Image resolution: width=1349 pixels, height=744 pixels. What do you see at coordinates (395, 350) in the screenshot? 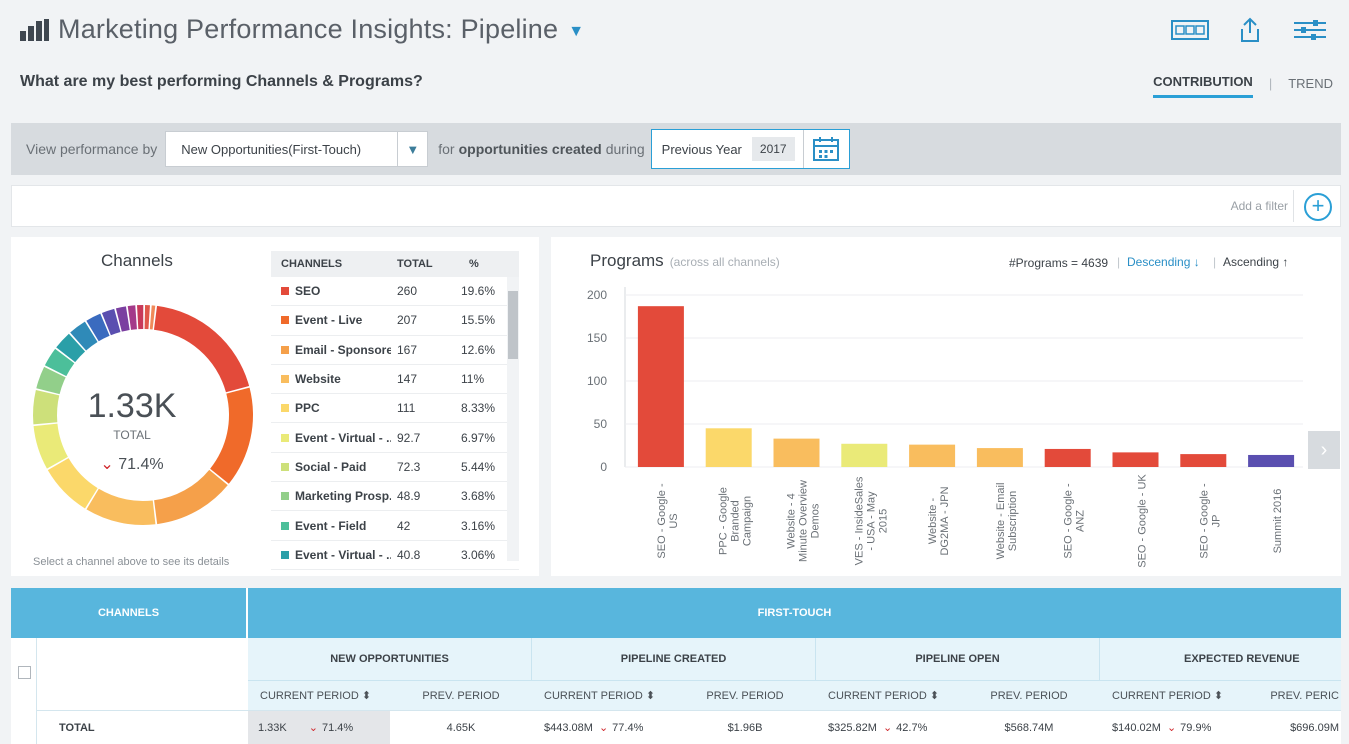
I see `channel-row: Email - Sponsored 167 12.6%` at bounding box center [395, 350].